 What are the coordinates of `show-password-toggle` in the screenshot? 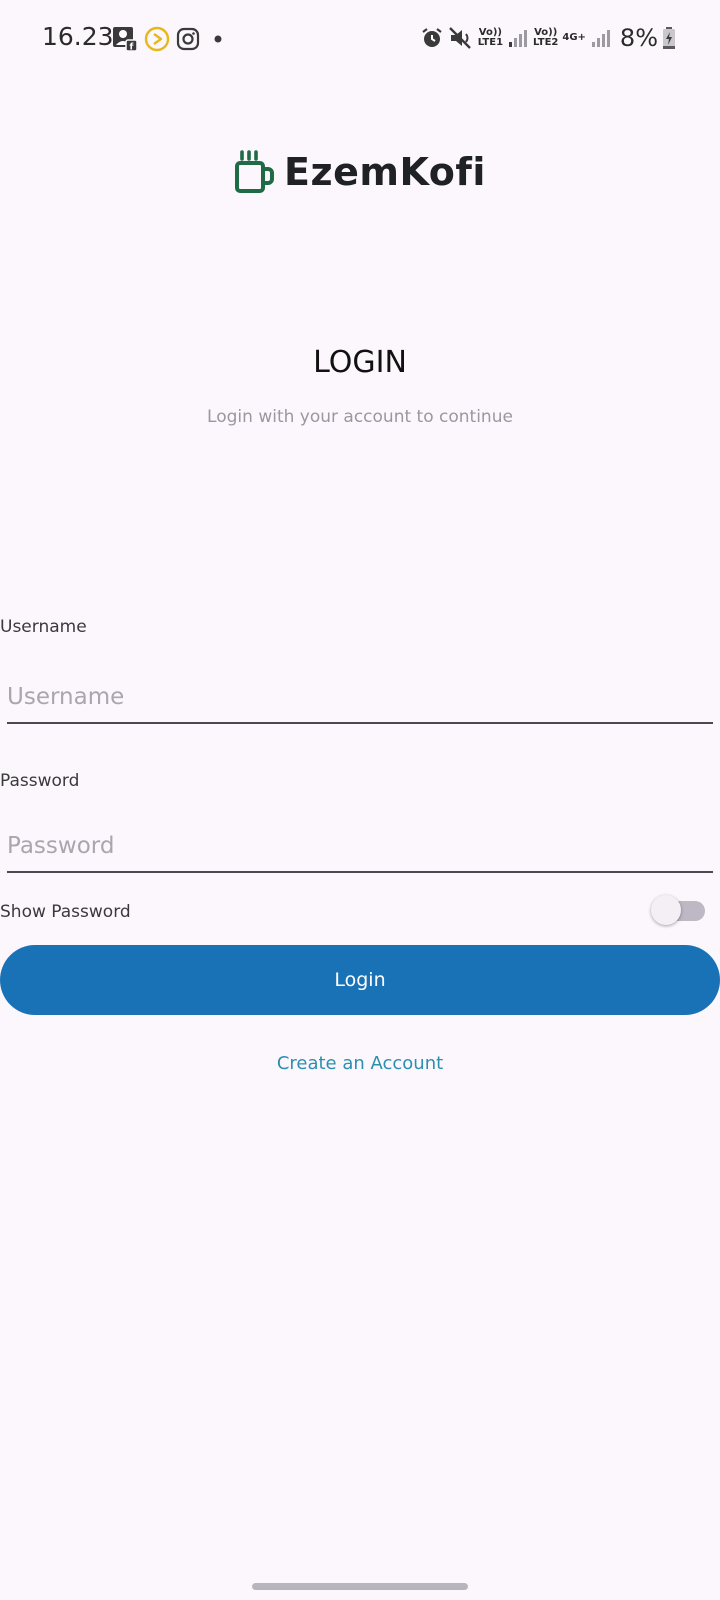 It's located at (678, 910).